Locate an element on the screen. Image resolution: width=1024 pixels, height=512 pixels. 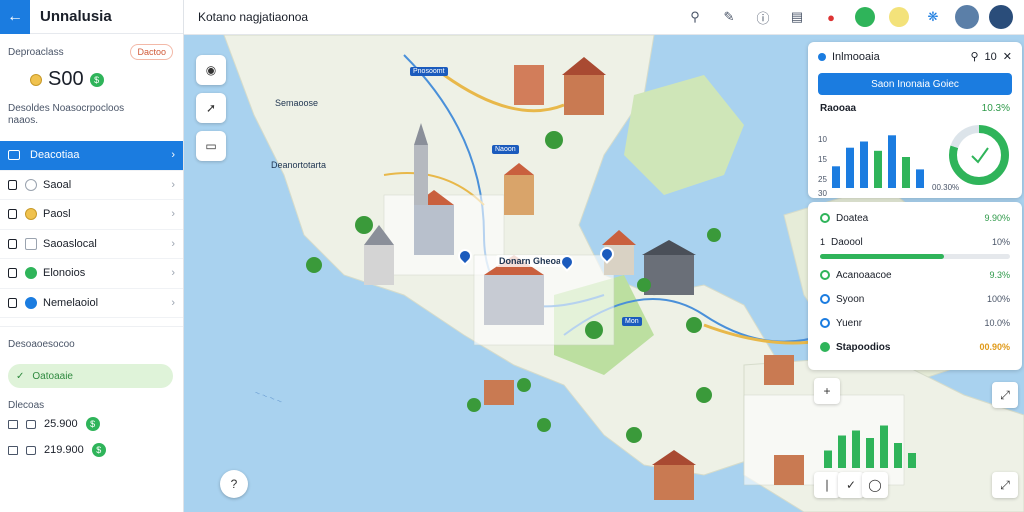
layers-icon: ◉ is located at coordinates (211, 70).